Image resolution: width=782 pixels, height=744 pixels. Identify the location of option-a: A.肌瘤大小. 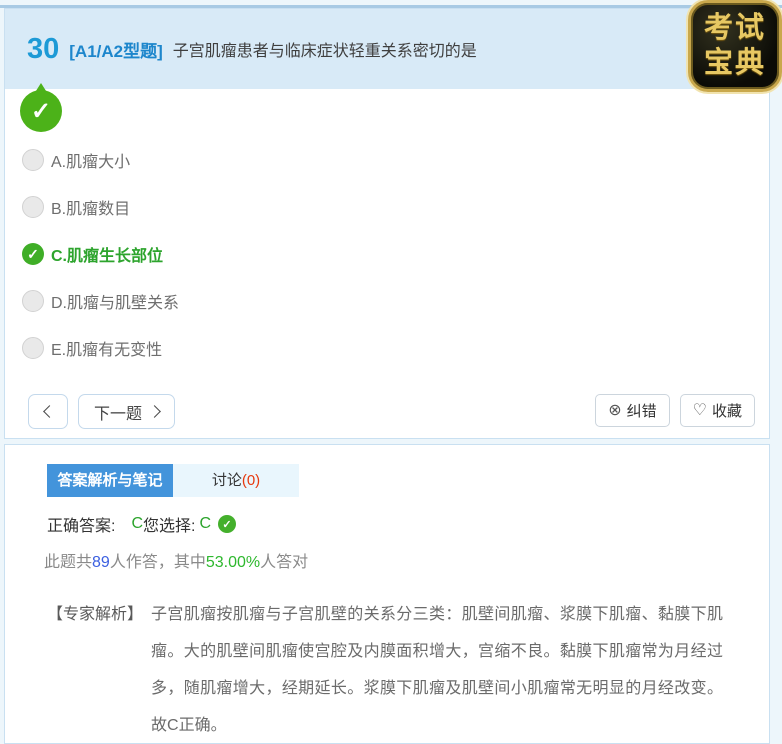
(100, 160).